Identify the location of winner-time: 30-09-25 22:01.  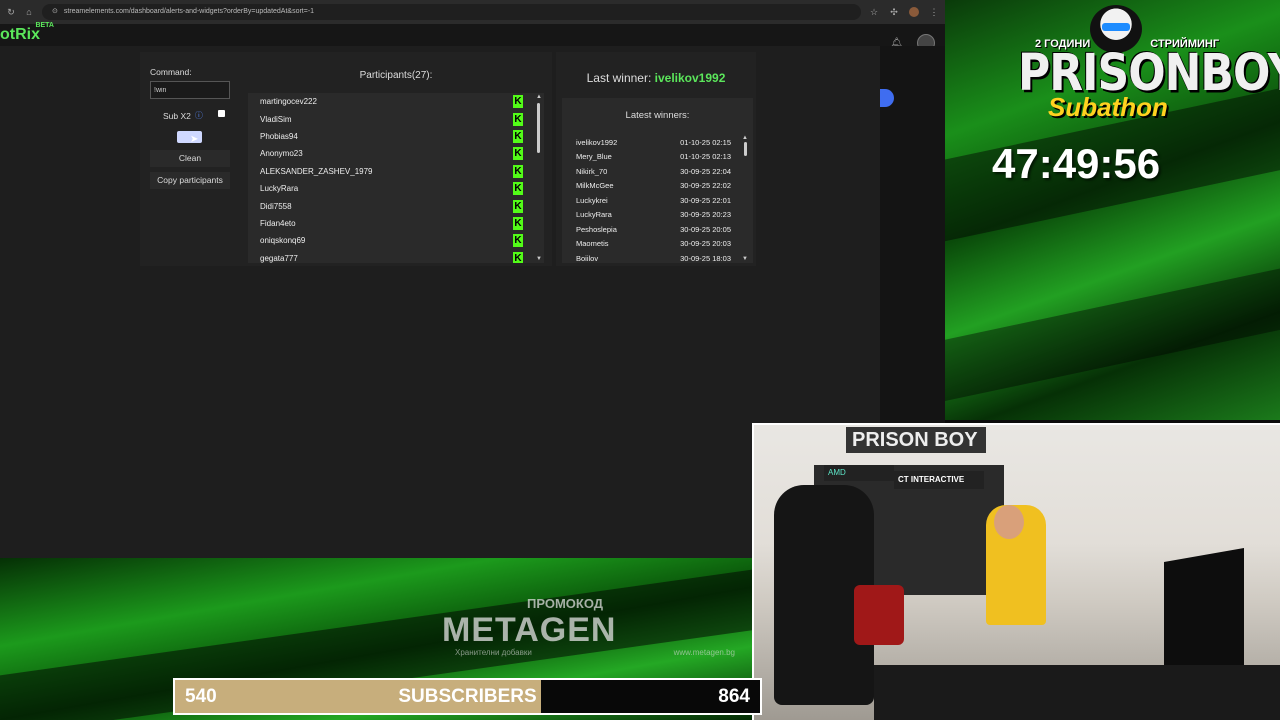
(705, 200).